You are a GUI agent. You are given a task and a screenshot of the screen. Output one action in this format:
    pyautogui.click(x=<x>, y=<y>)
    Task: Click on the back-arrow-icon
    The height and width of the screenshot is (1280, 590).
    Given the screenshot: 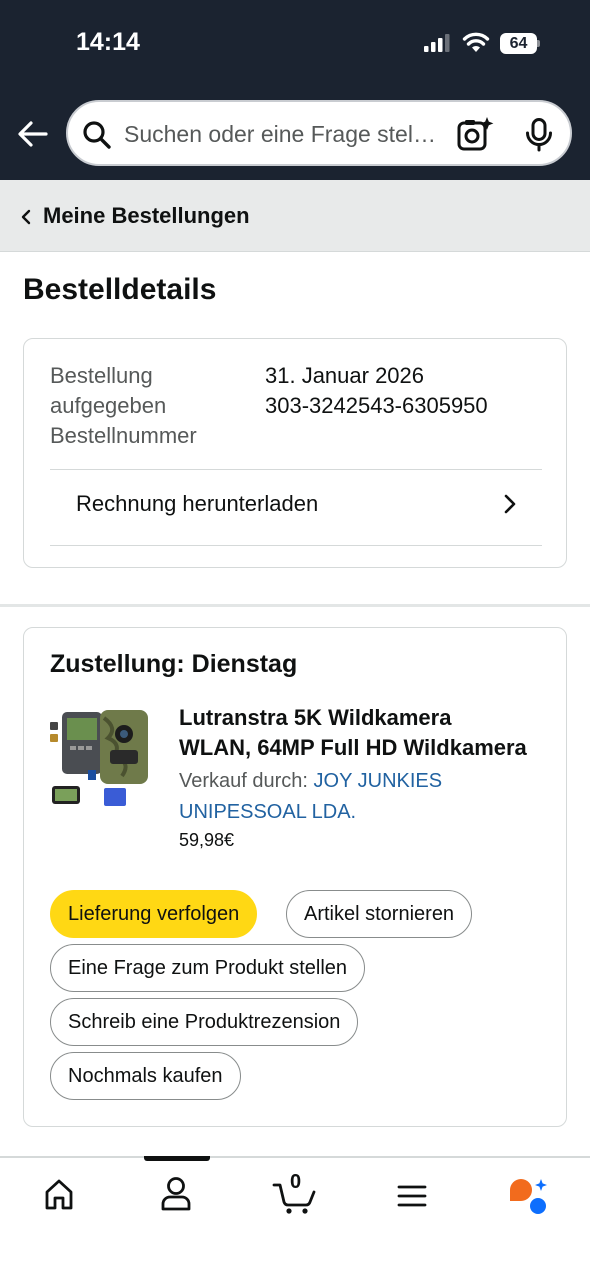 What is the action you would take?
    pyautogui.click(x=33, y=134)
    